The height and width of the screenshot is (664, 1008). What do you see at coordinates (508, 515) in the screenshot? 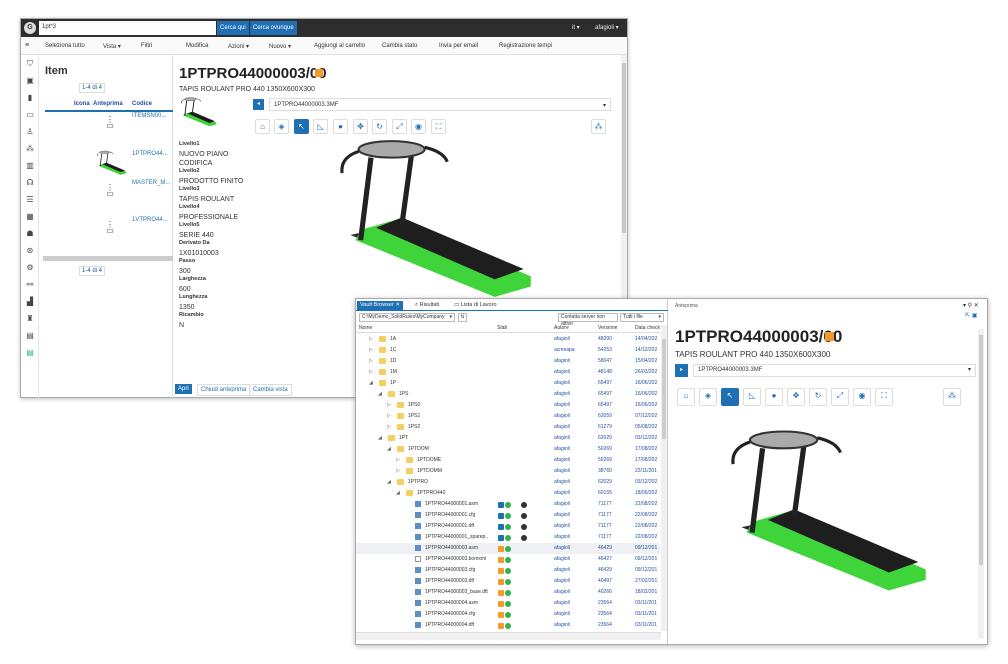
I see `tree-row: 1PTPRO44000001.cfg afagioli 71177 22/08/202` at bounding box center [508, 515].